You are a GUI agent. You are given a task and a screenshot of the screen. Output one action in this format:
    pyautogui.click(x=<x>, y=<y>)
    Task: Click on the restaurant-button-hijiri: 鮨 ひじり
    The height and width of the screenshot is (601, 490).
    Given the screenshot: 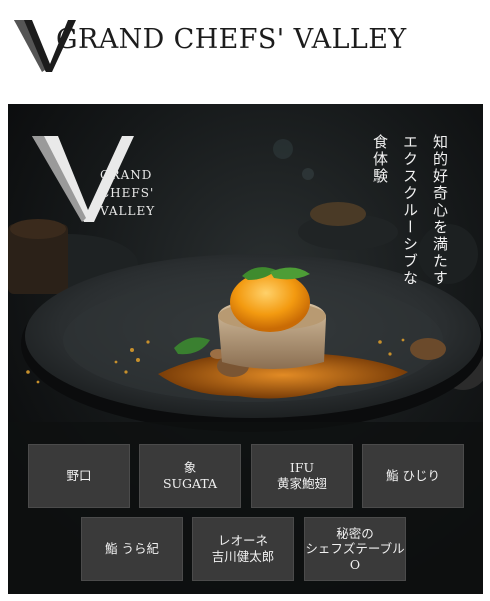 What is the action you would take?
    pyautogui.click(x=413, y=476)
    